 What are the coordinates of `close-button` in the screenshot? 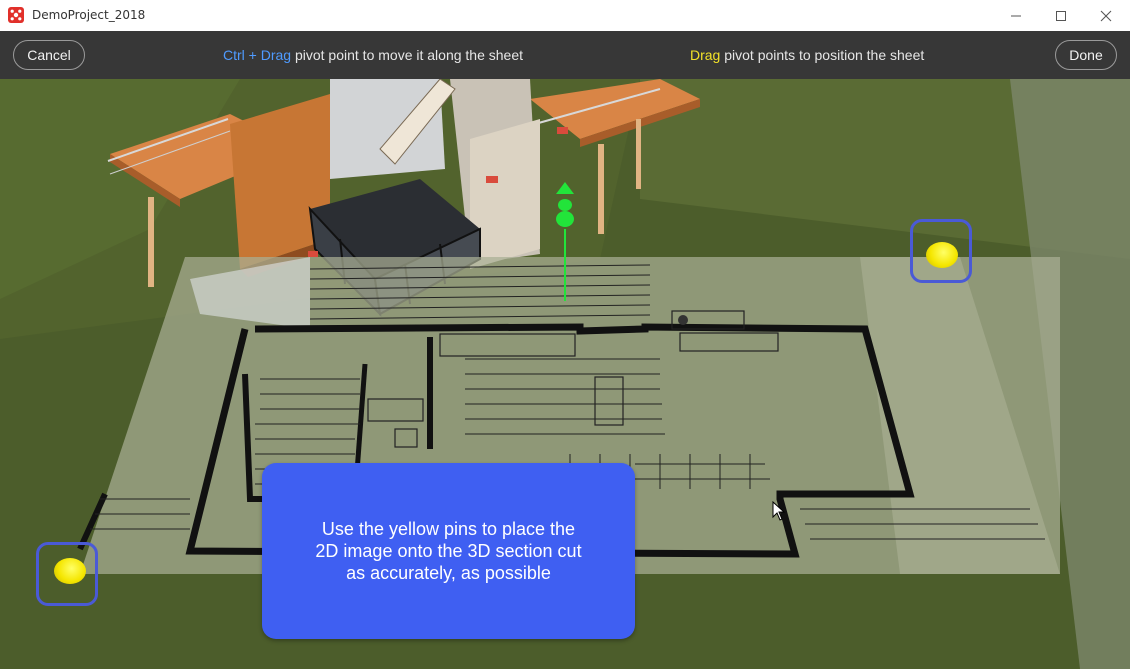 It's located at (1106, 15).